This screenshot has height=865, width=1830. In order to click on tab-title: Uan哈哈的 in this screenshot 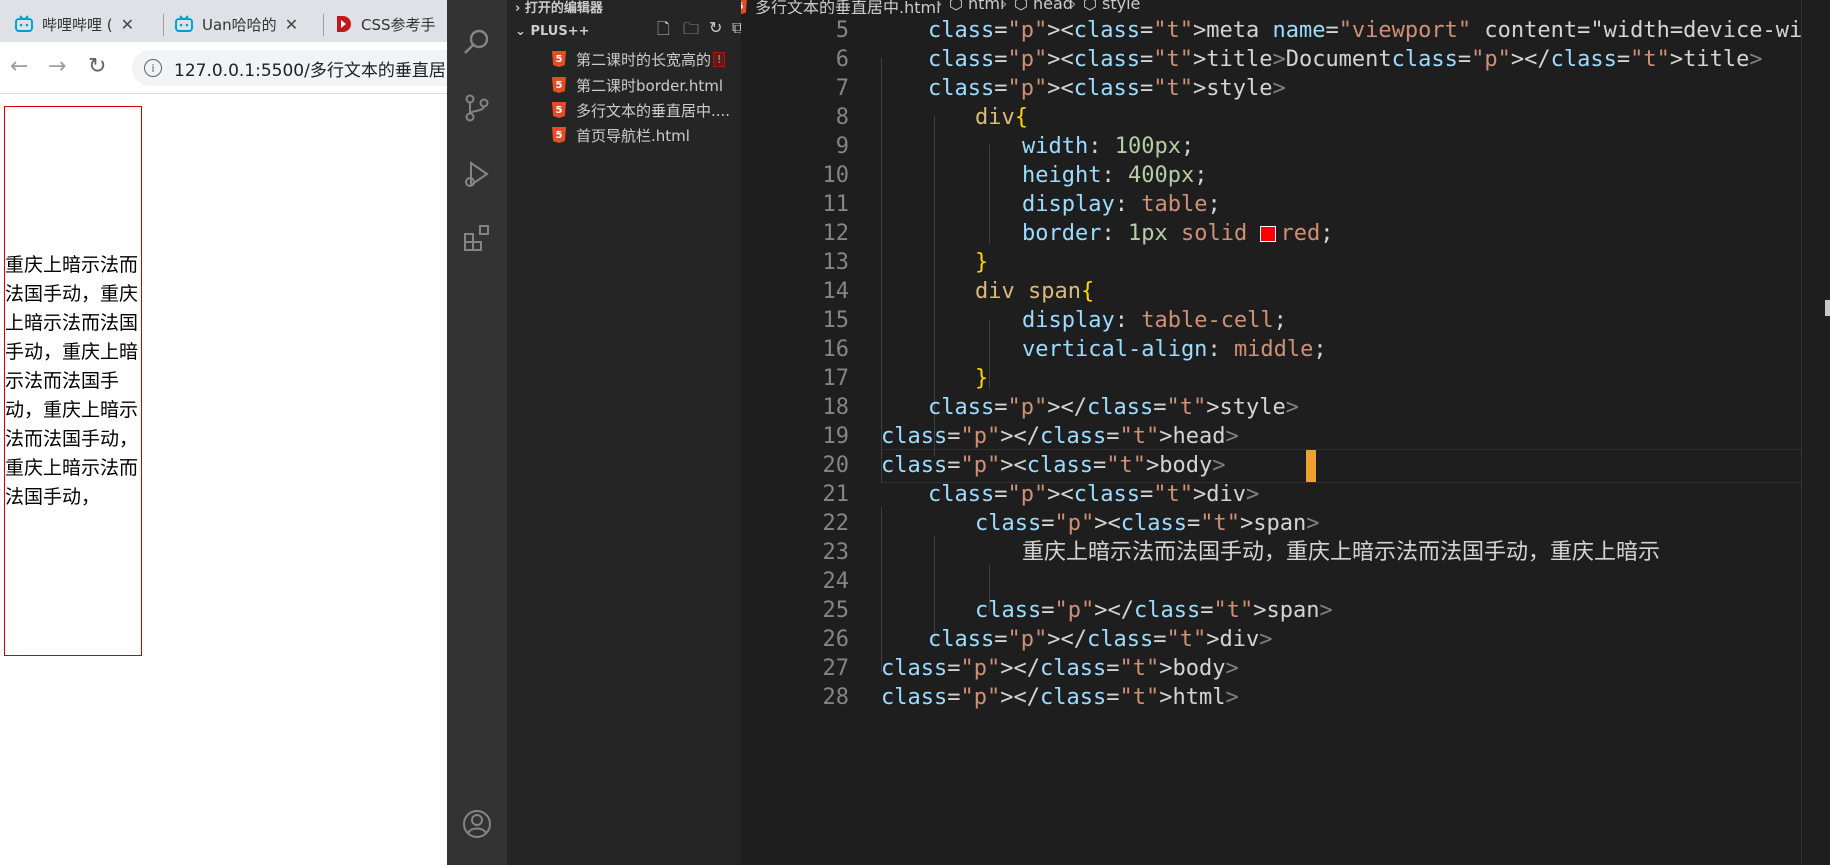, I will do `click(239, 24)`.